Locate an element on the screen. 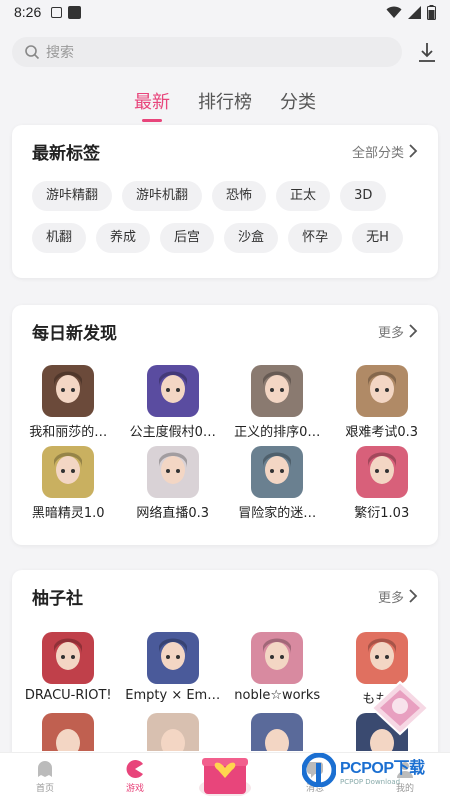 Image resolution: width=450 pixels, height=800 pixels. battery-icon is located at coordinates (431, 12).